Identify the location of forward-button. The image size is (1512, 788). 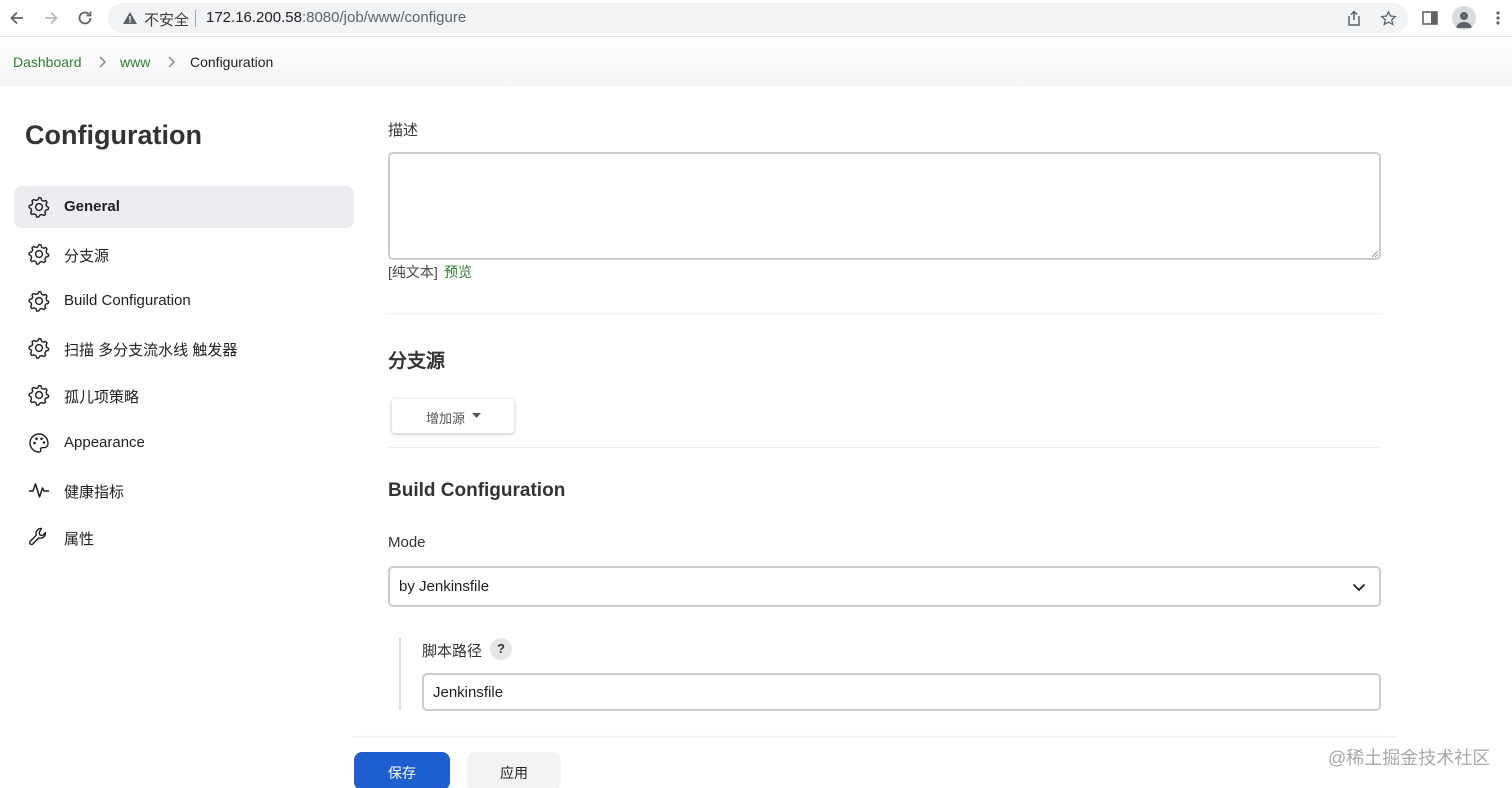
(51, 18).